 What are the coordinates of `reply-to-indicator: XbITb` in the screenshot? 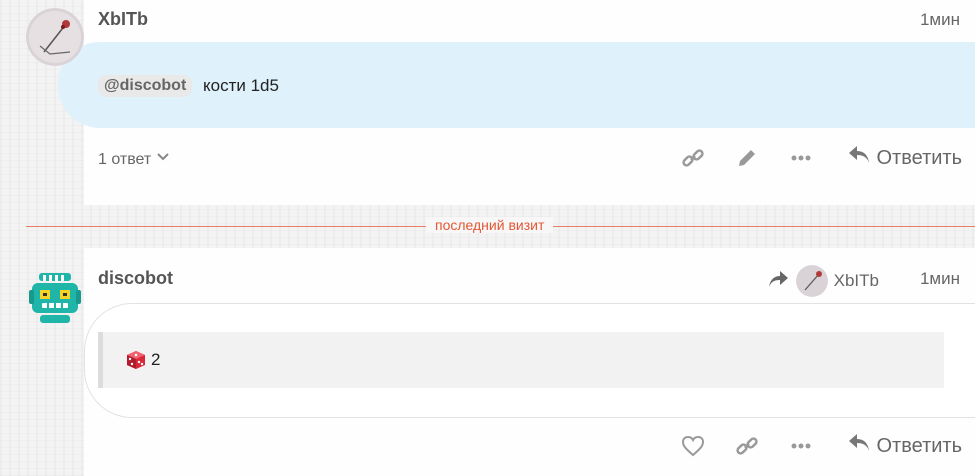 It's located at (823, 281).